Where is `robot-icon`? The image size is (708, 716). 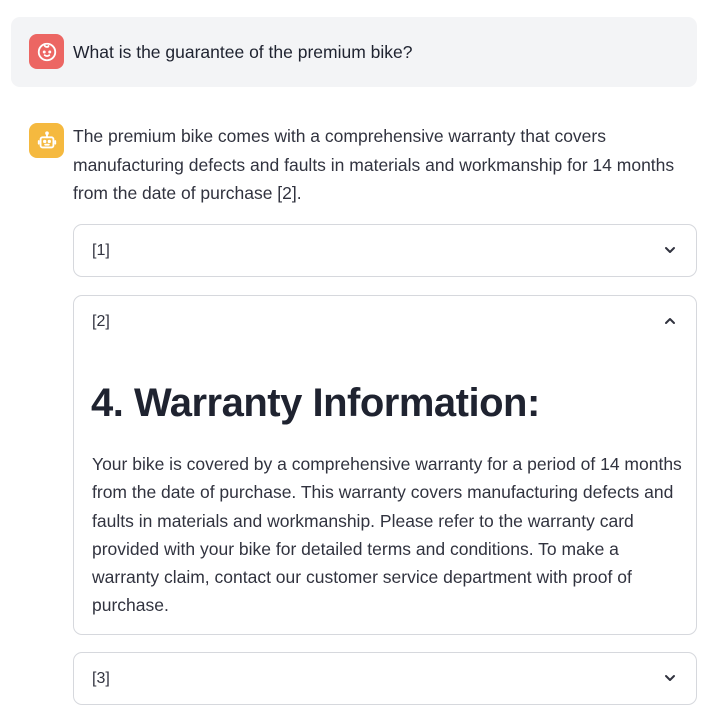
robot-icon is located at coordinates (46, 139).